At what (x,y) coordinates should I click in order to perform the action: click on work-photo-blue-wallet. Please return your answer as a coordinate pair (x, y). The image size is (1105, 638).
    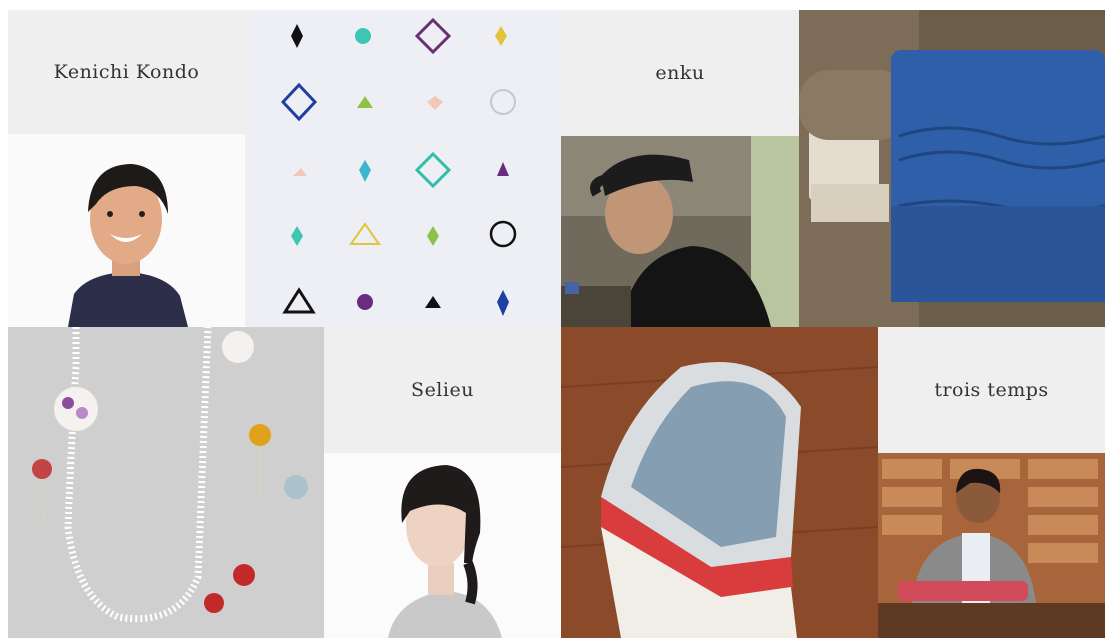
    Looking at the image, I should click on (952, 168).